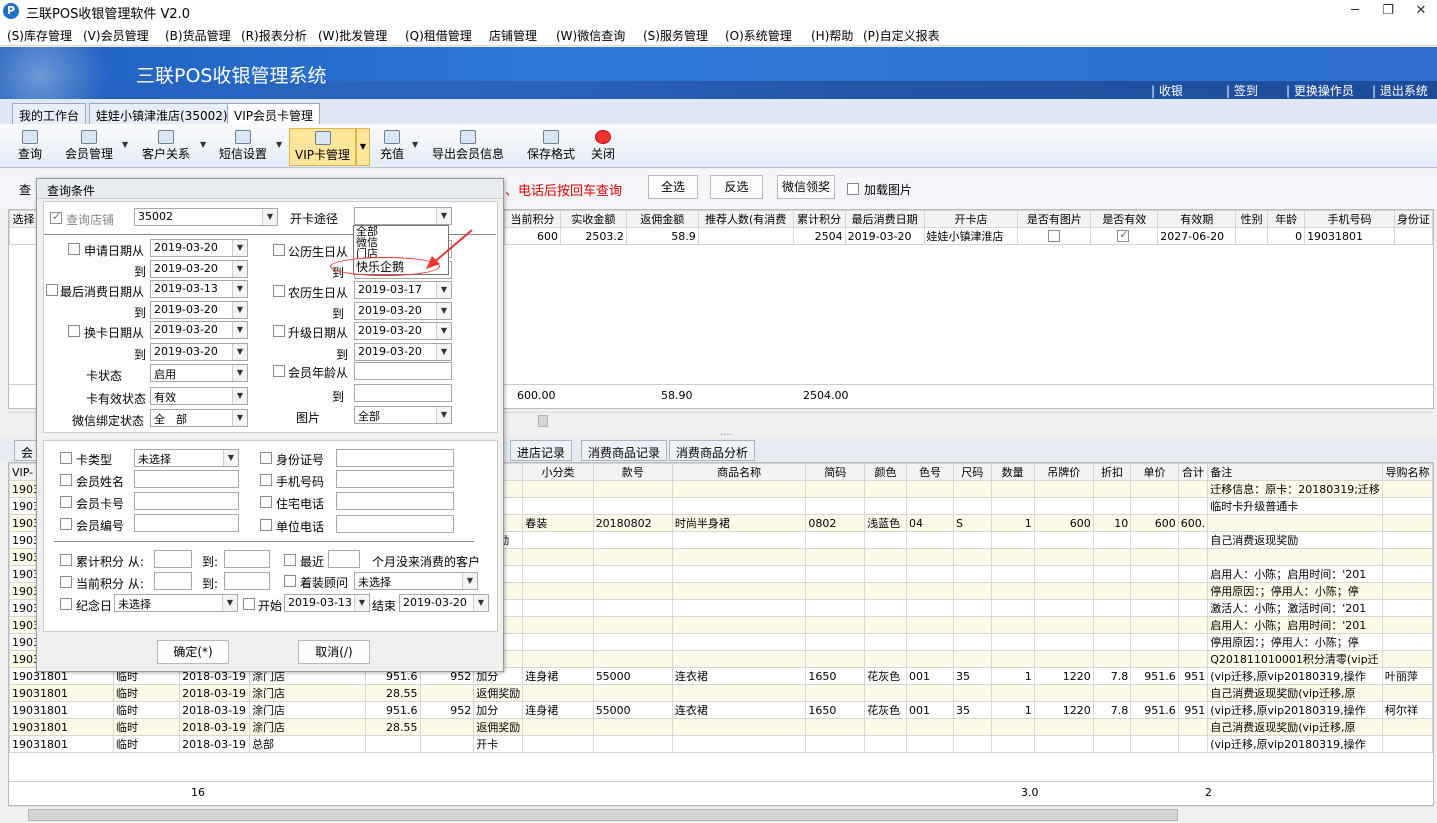 This screenshot has height=823, width=1437. What do you see at coordinates (49, 114) in the screenshot?
I see `tab-workbench: 我的工作台` at bounding box center [49, 114].